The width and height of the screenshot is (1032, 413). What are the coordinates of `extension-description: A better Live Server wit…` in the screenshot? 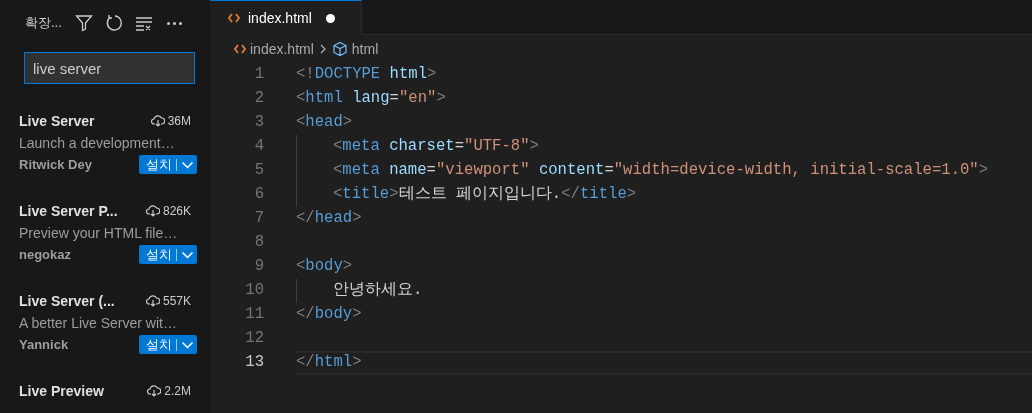 It's located at (98, 323).